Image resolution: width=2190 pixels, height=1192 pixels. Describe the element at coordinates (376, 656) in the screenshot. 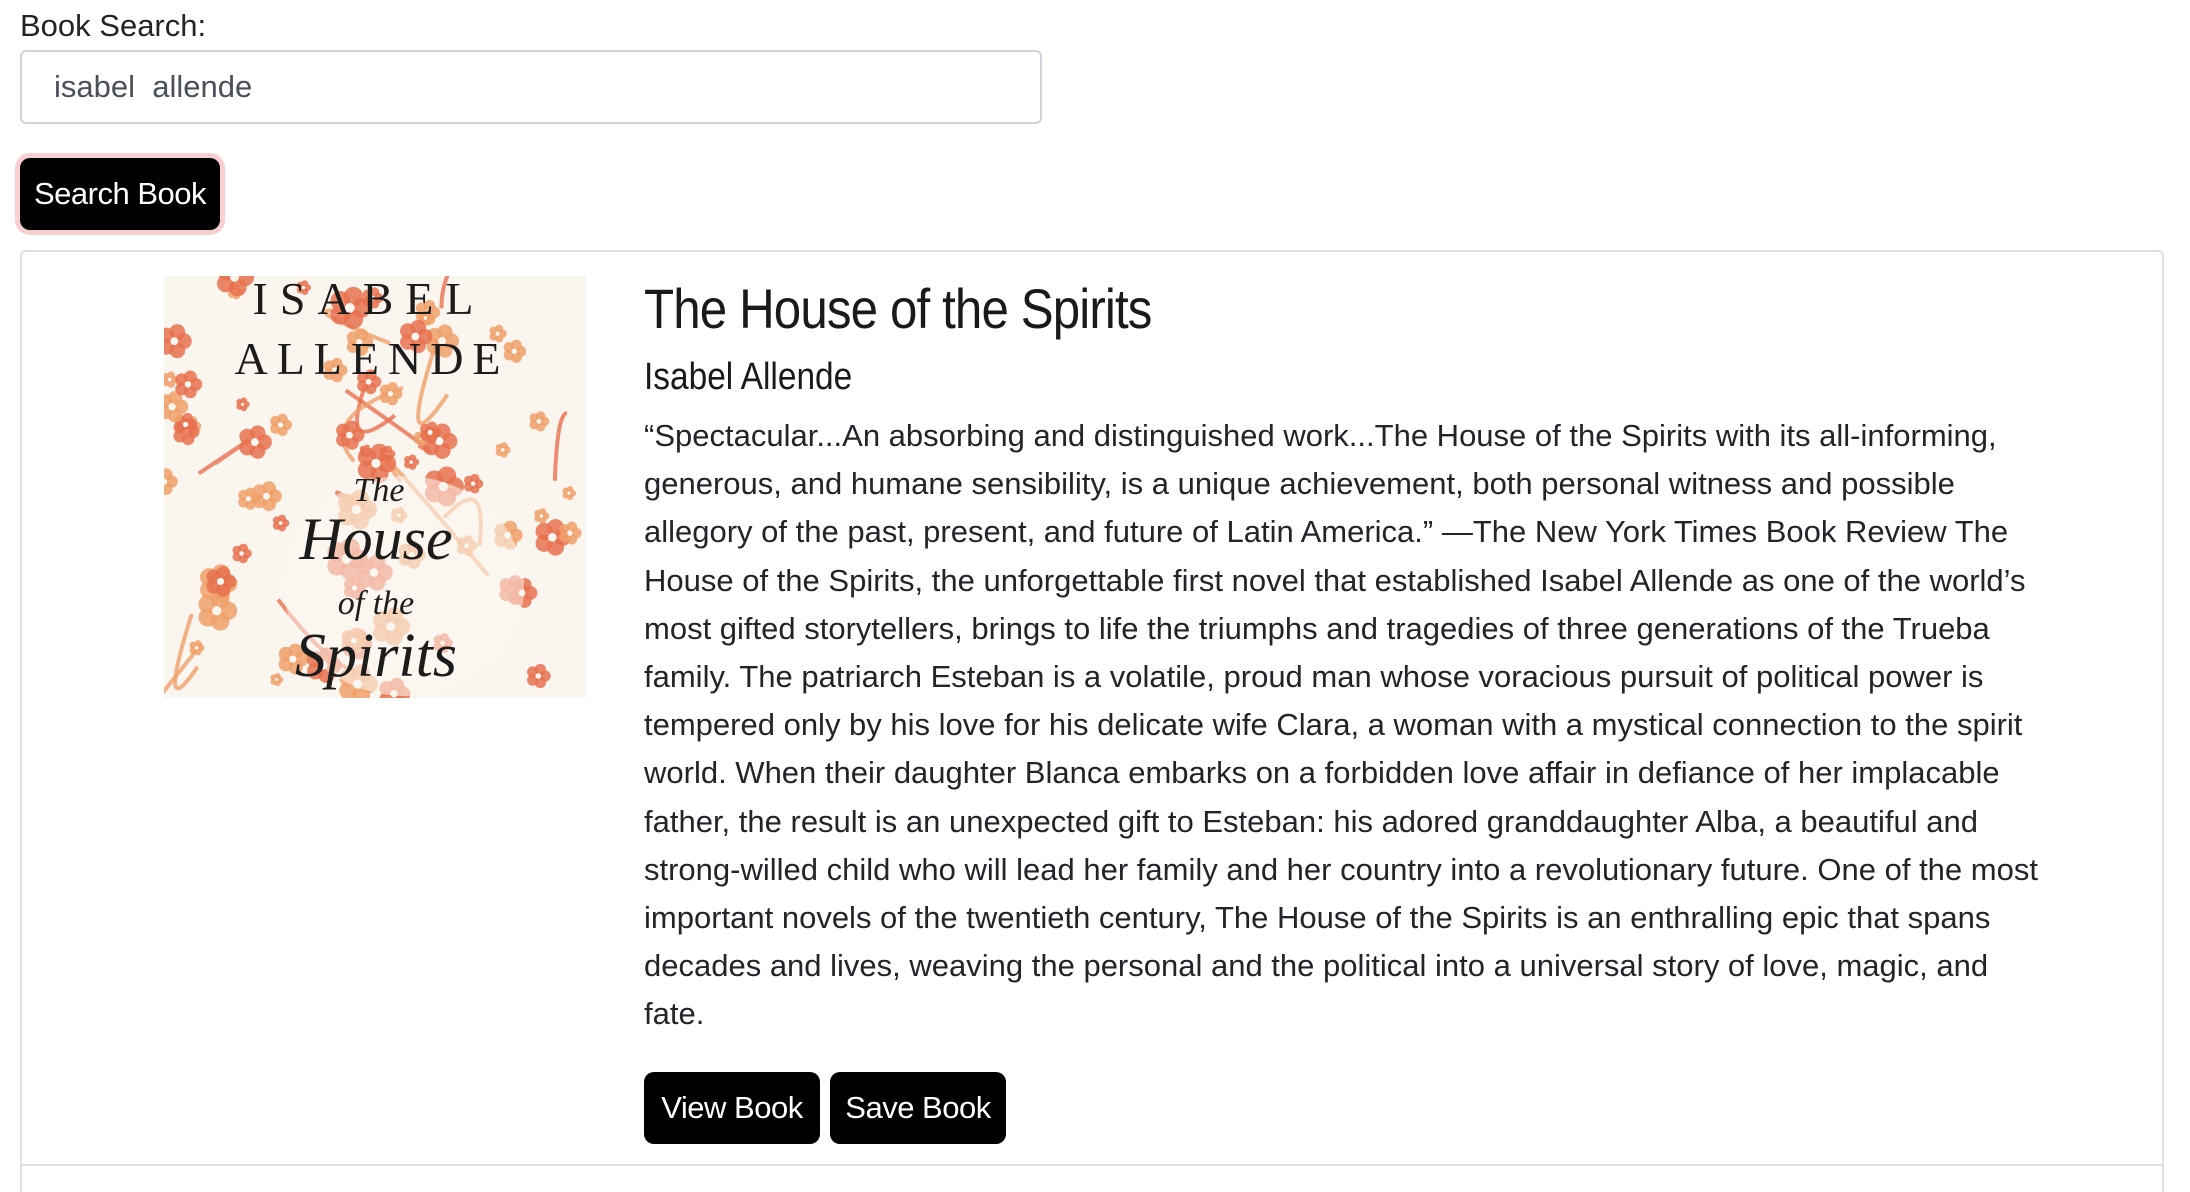

I see `cover-title-line-4: Spirits` at that location.